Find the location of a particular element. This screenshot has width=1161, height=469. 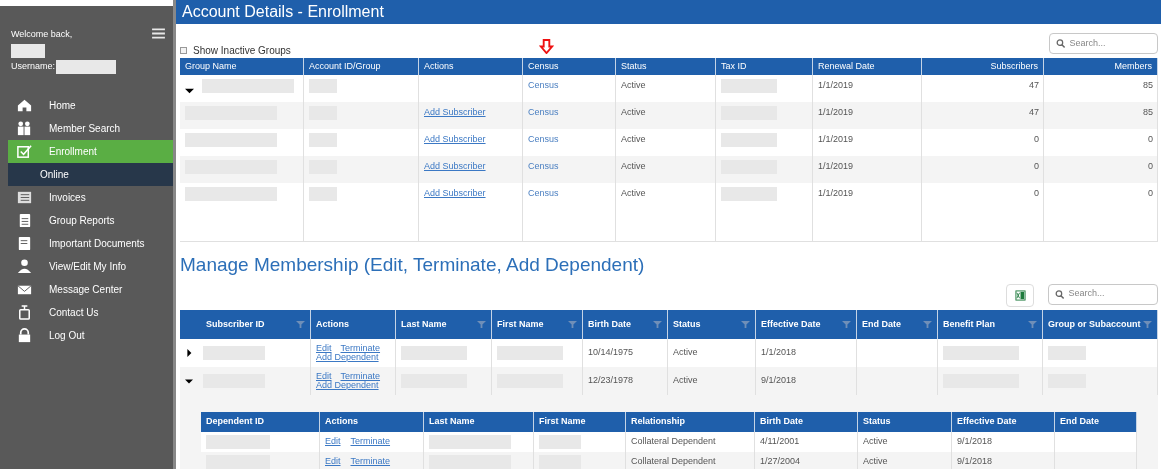

checkbox is located at coordinates (183, 50).